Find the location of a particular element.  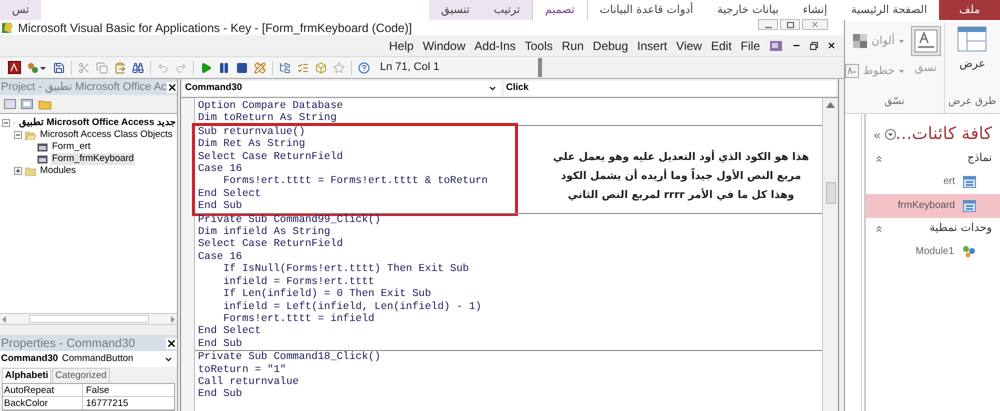

properties-tab: Categorized is located at coordinates (81, 375).